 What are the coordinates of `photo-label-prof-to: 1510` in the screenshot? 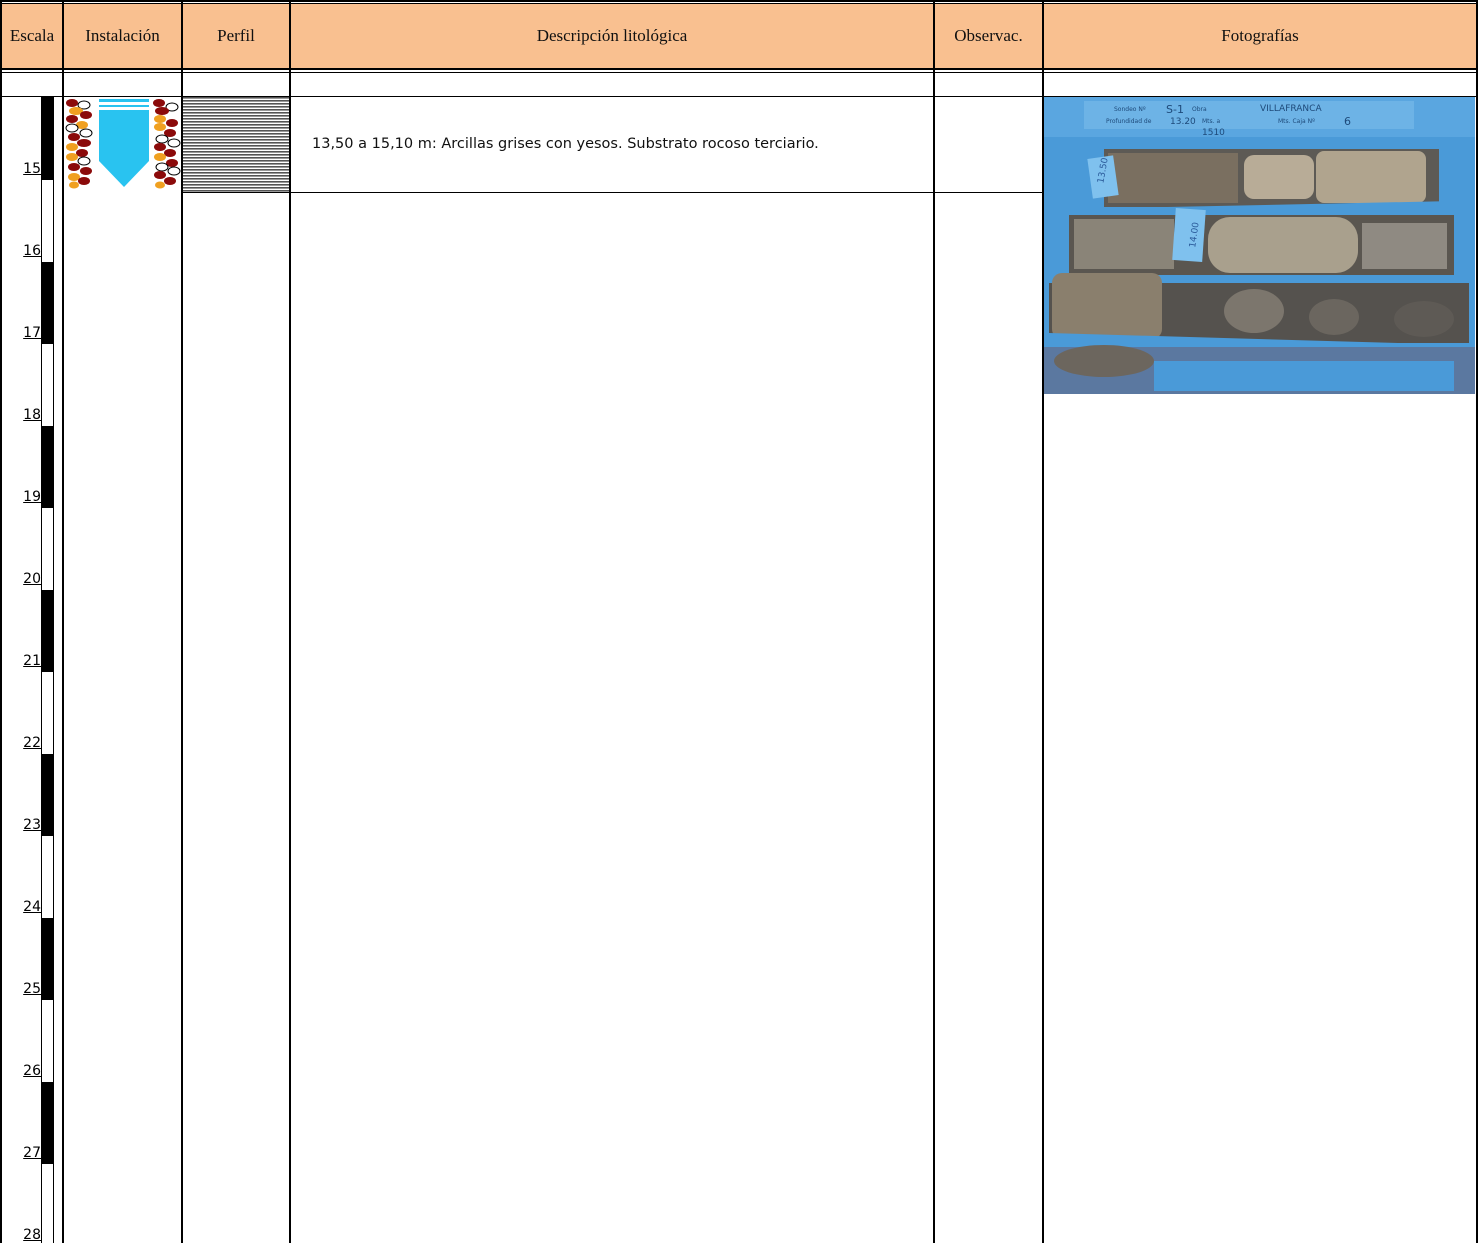 It's located at (1213, 133).